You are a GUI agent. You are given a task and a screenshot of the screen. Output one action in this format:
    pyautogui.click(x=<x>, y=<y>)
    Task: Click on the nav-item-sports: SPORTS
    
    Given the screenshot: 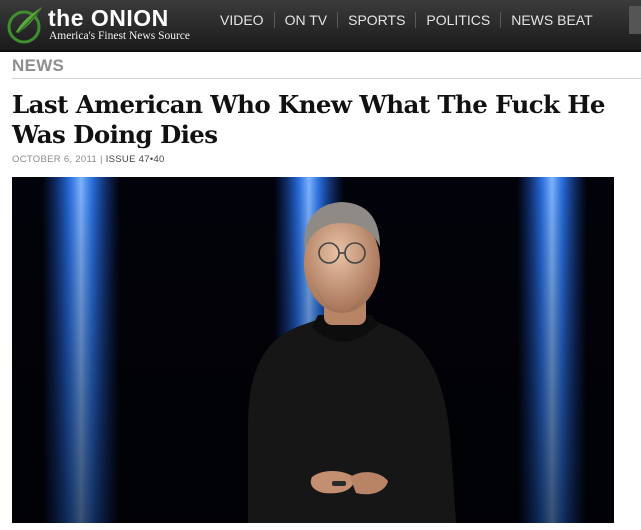 What is the action you would take?
    pyautogui.click(x=376, y=20)
    